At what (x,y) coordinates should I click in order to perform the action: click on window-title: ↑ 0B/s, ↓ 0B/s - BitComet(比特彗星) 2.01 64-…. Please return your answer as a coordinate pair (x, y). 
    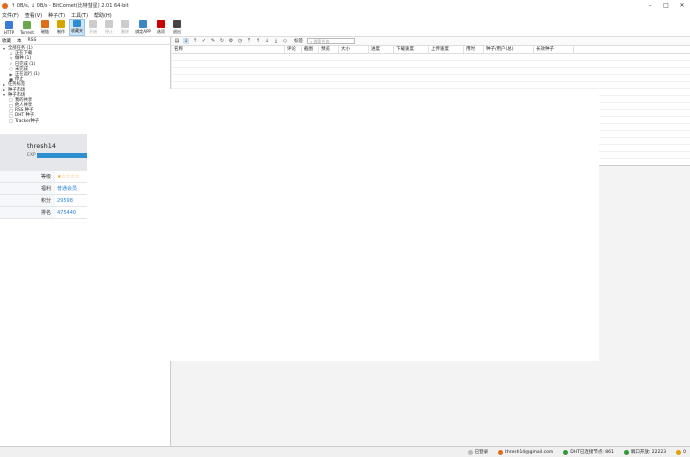
    Looking at the image, I should click on (70, 6).